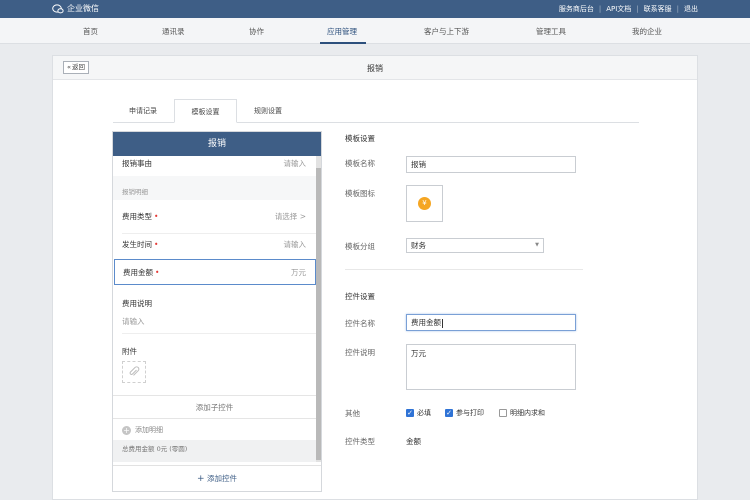  I want to click on link-api-docs: API文档, so click(618, 9).